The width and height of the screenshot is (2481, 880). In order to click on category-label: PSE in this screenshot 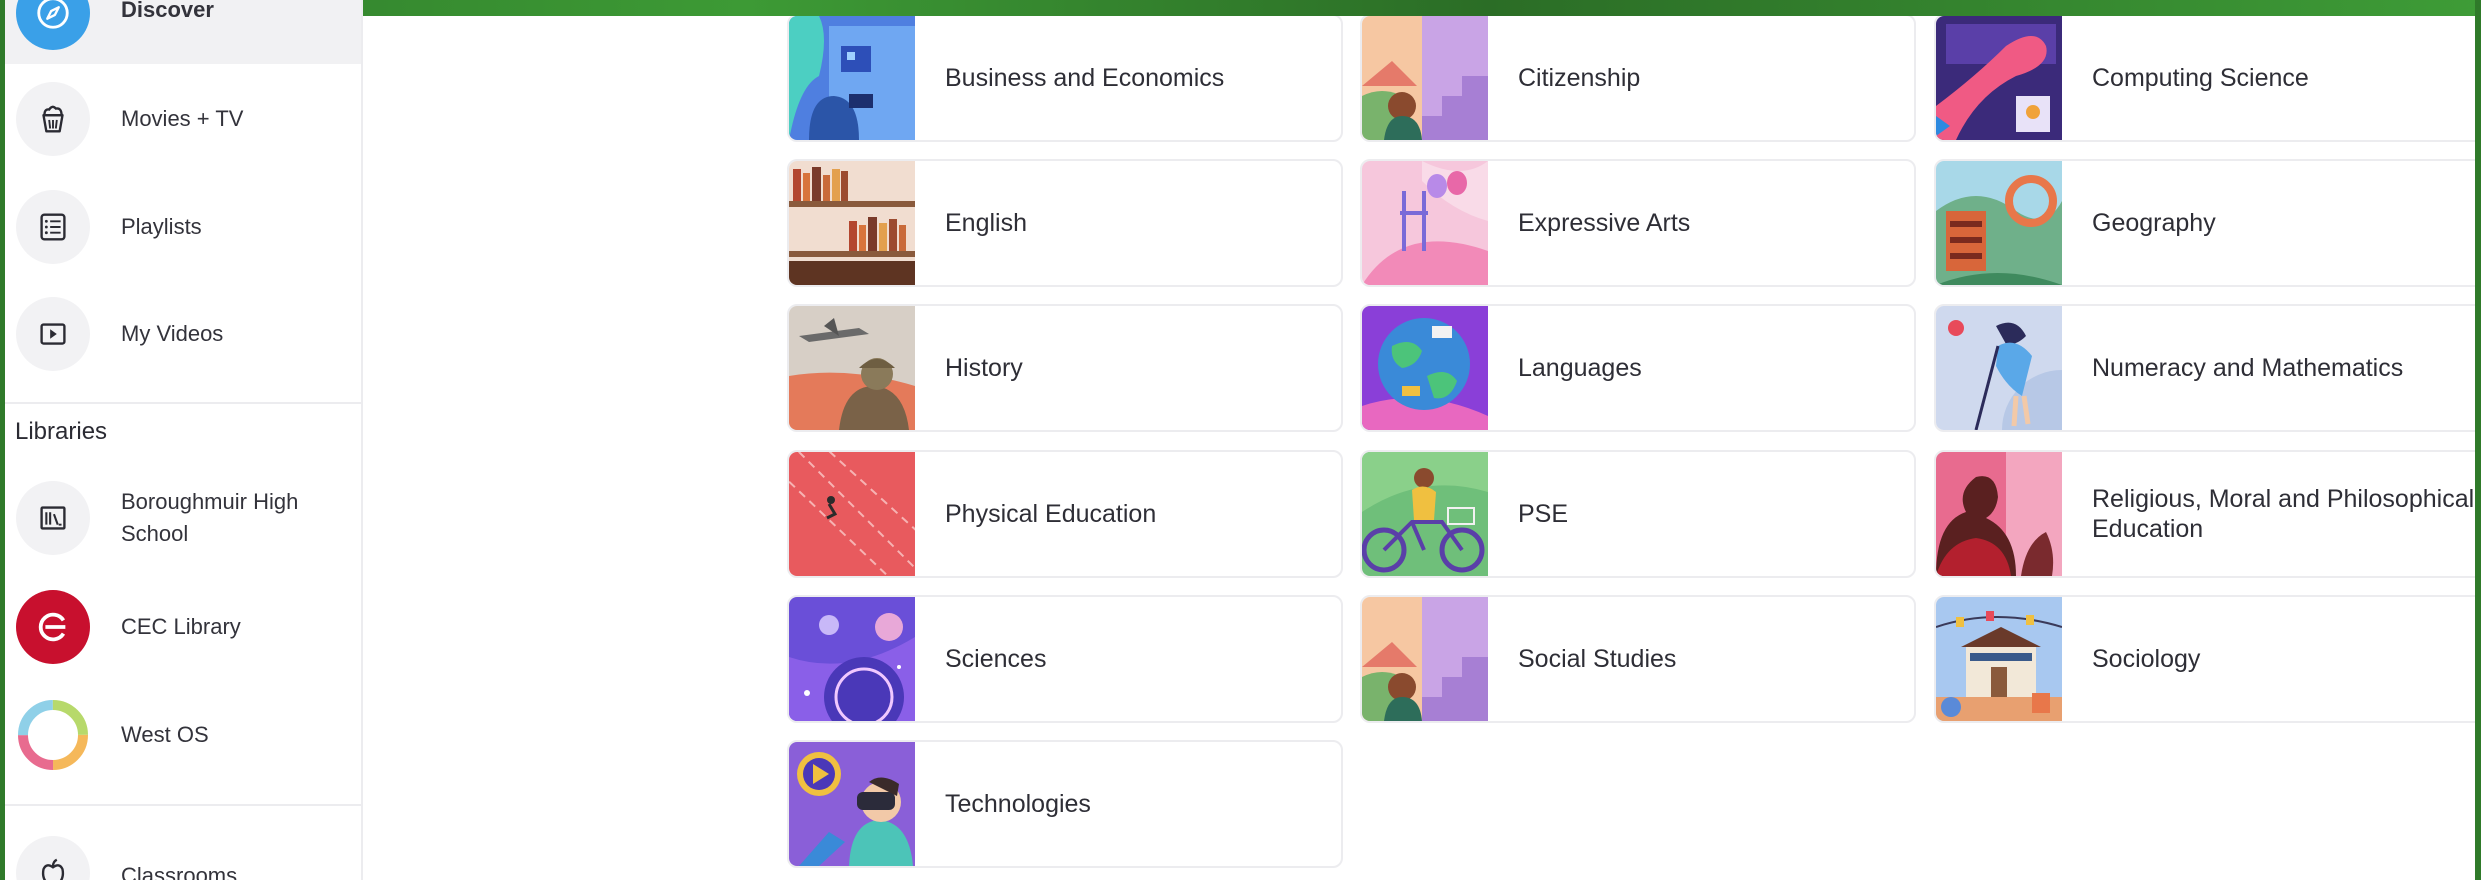, I will do `click(1543, 514)`.